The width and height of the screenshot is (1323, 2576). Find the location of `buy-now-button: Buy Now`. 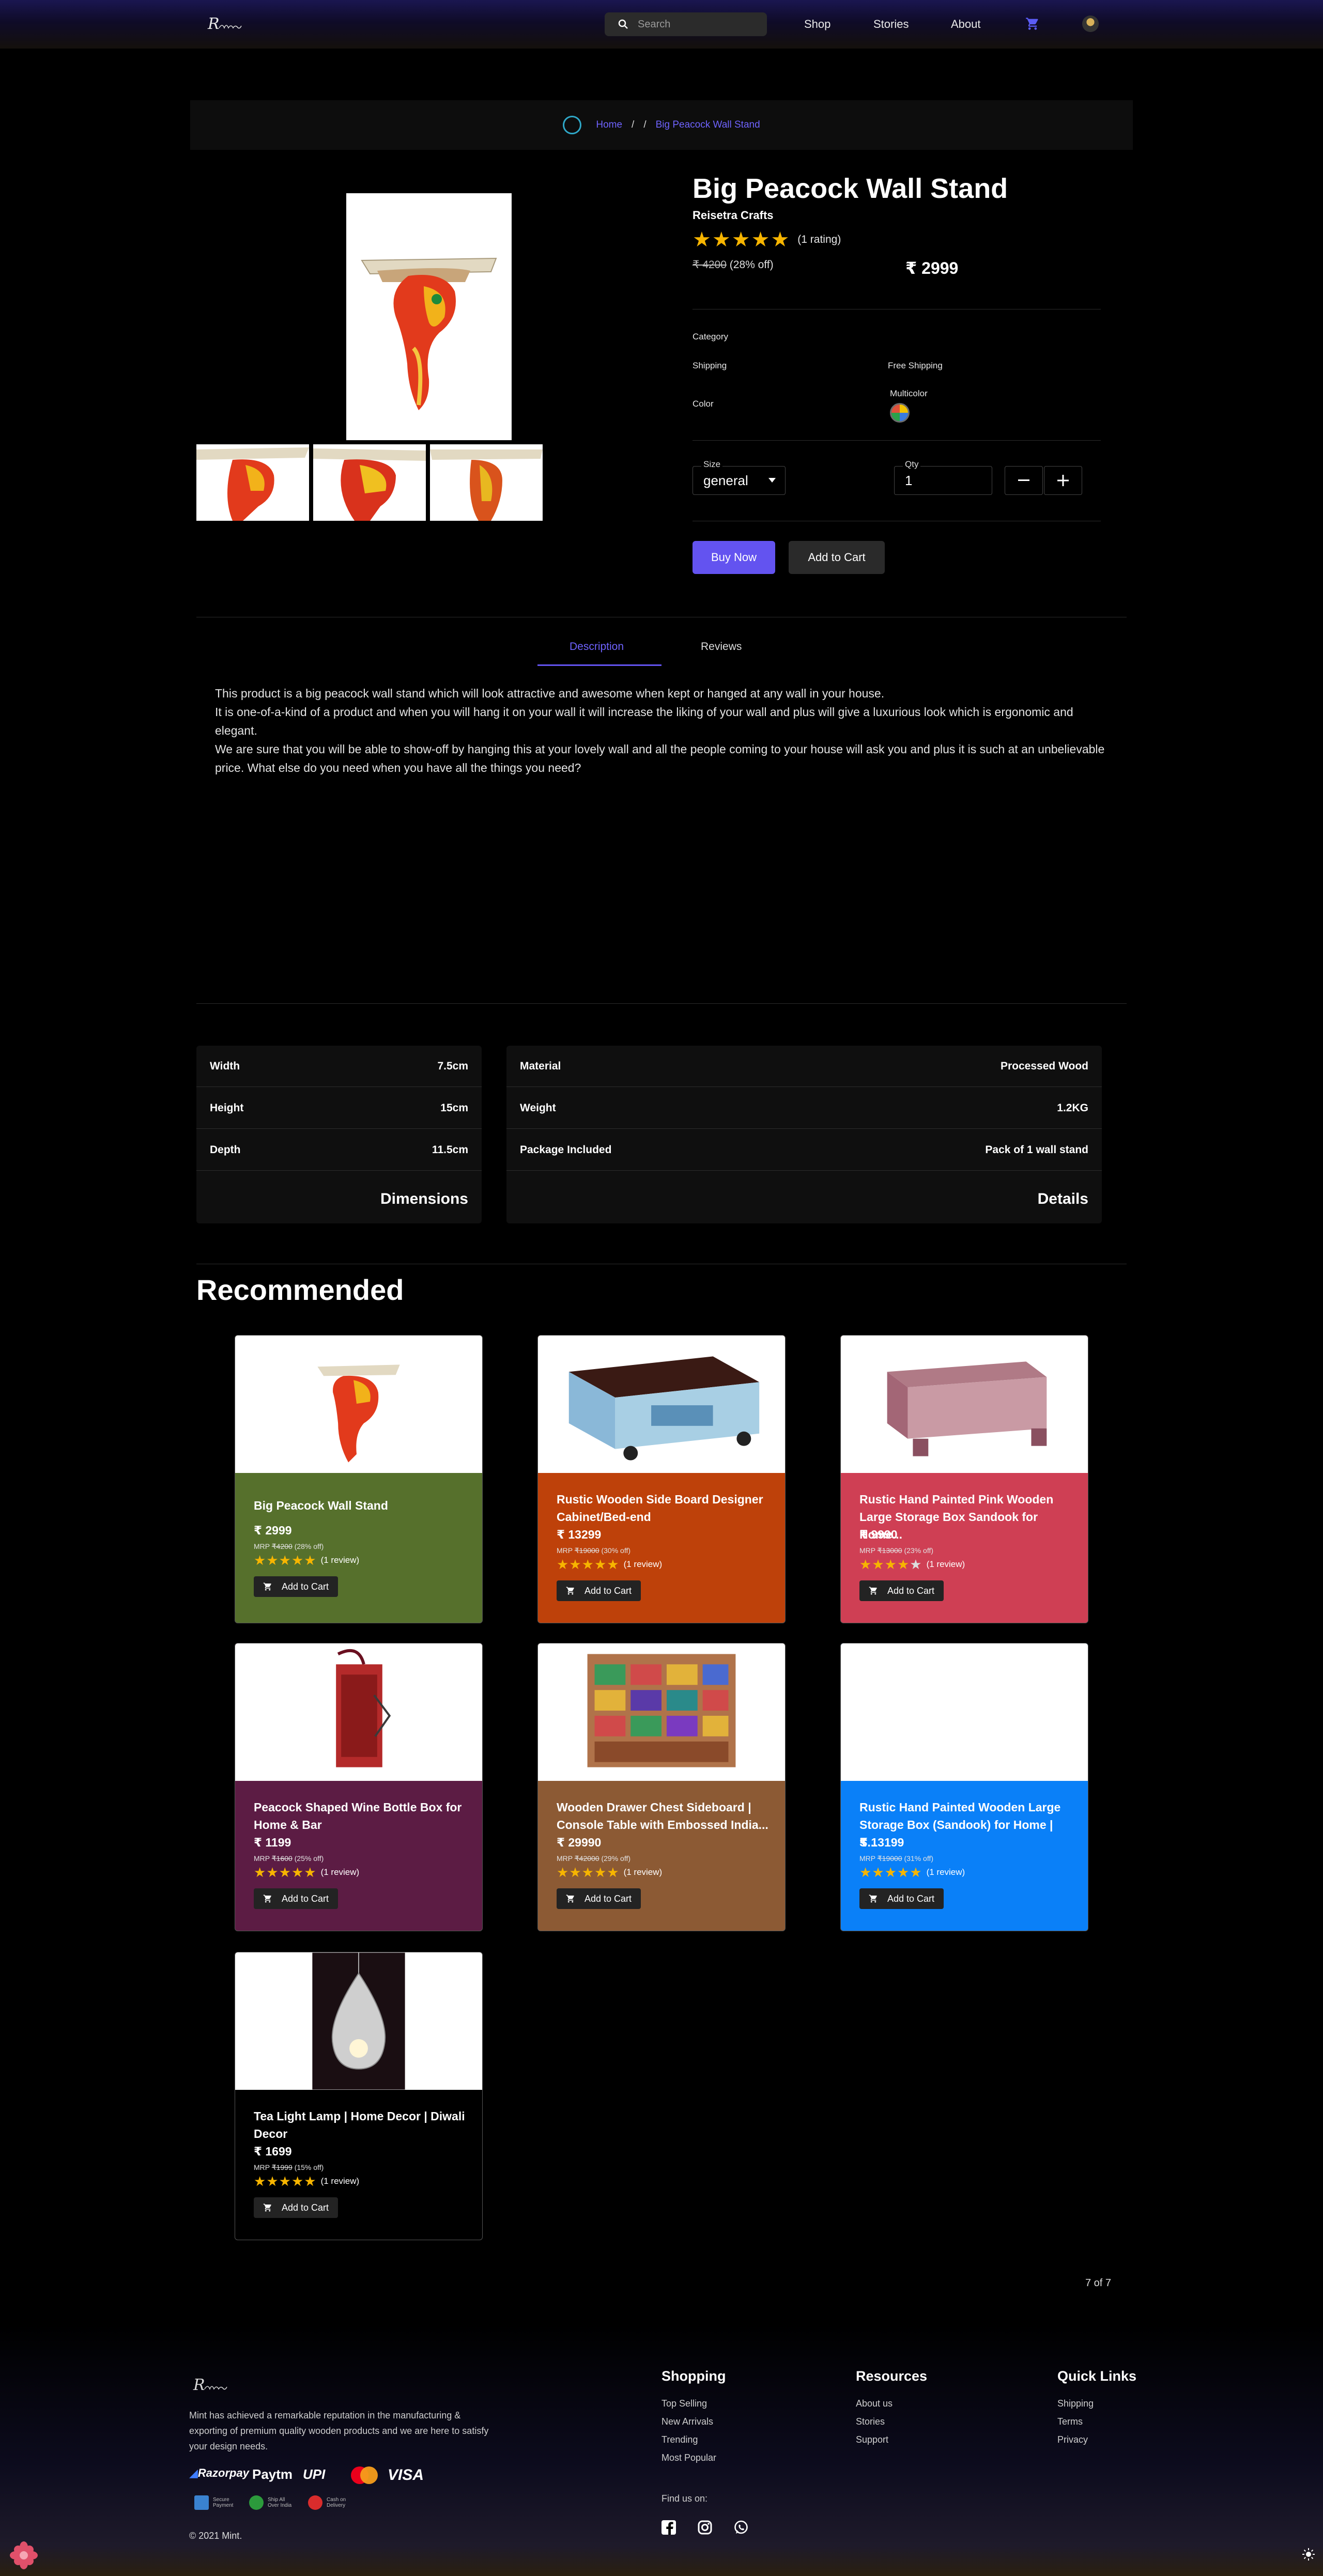

buy-now-button: Buy Now is located at coordinates (734, 557).